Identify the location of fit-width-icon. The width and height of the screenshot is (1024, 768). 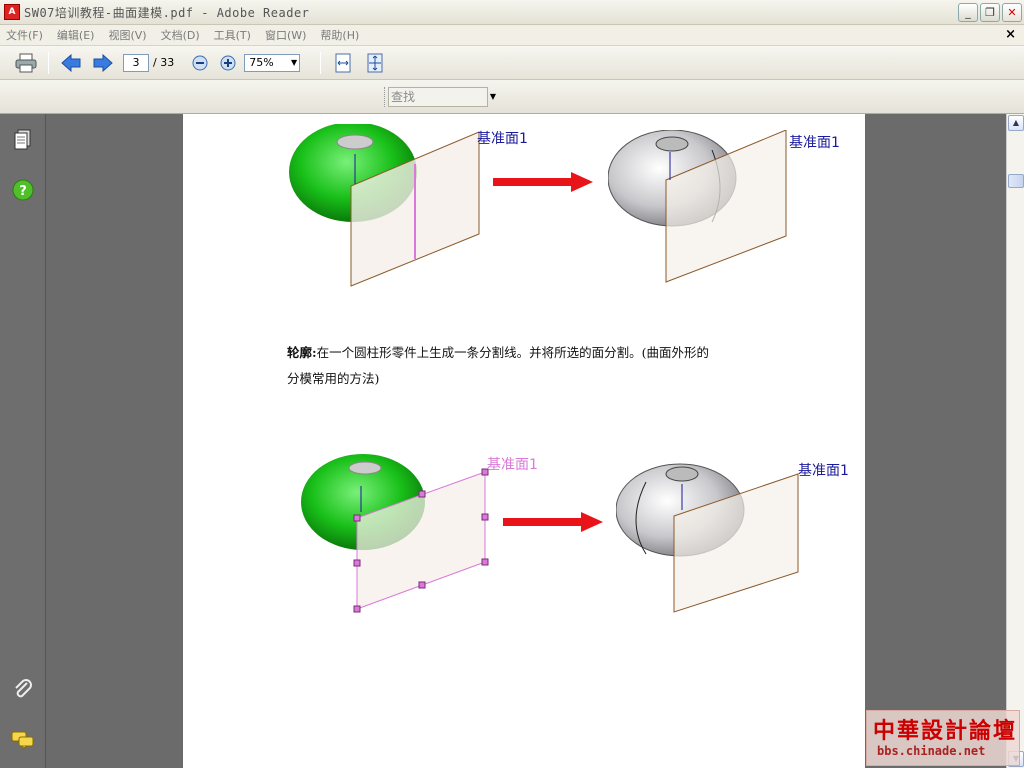
(343, 63).